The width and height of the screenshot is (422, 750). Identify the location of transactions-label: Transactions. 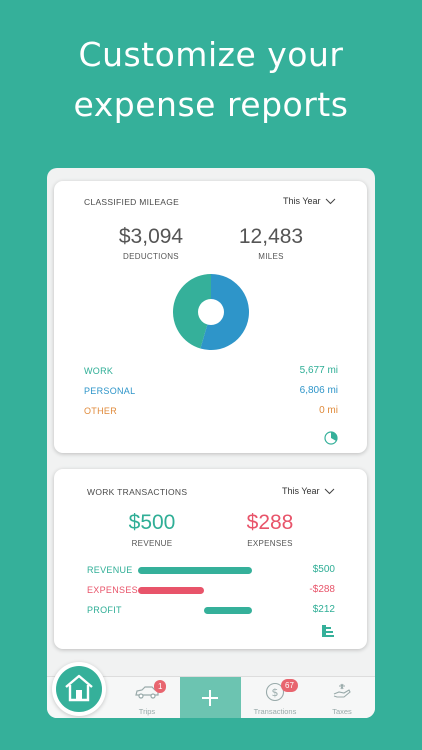
(275, 711).